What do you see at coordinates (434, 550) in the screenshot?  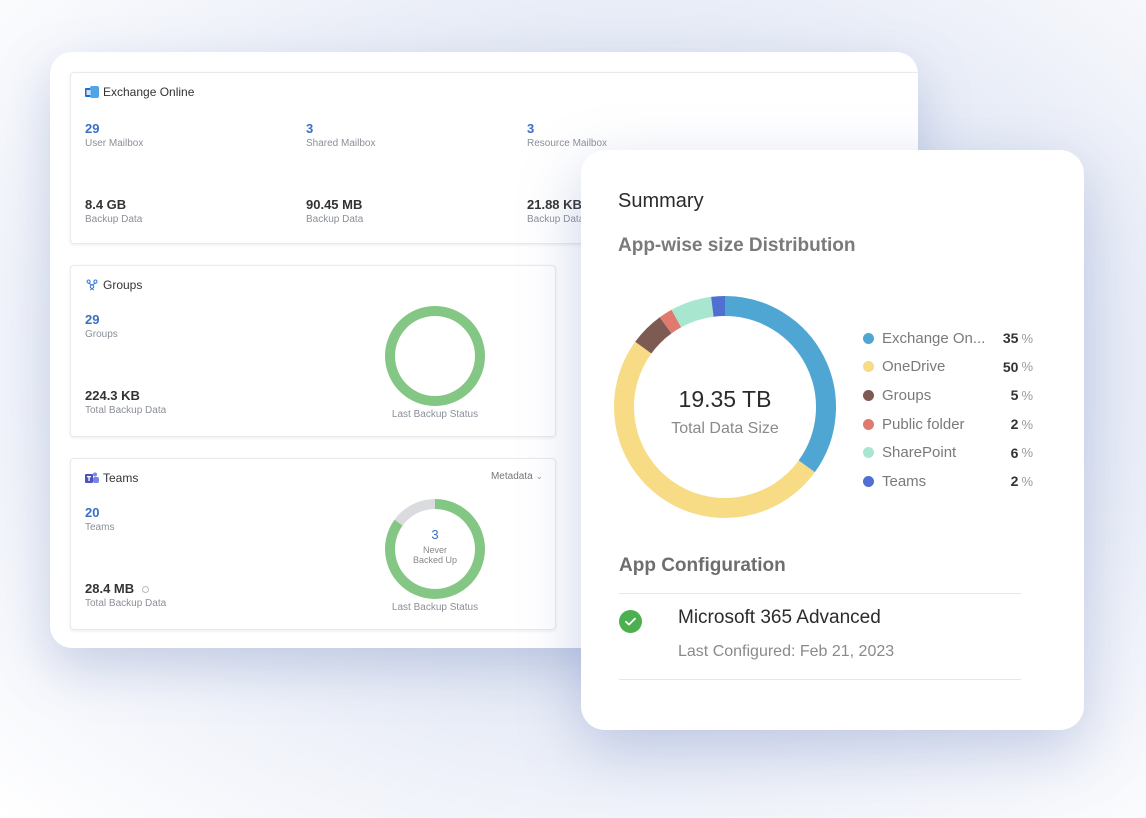 I see `never-label: Never` at bounding box center [434, 550].